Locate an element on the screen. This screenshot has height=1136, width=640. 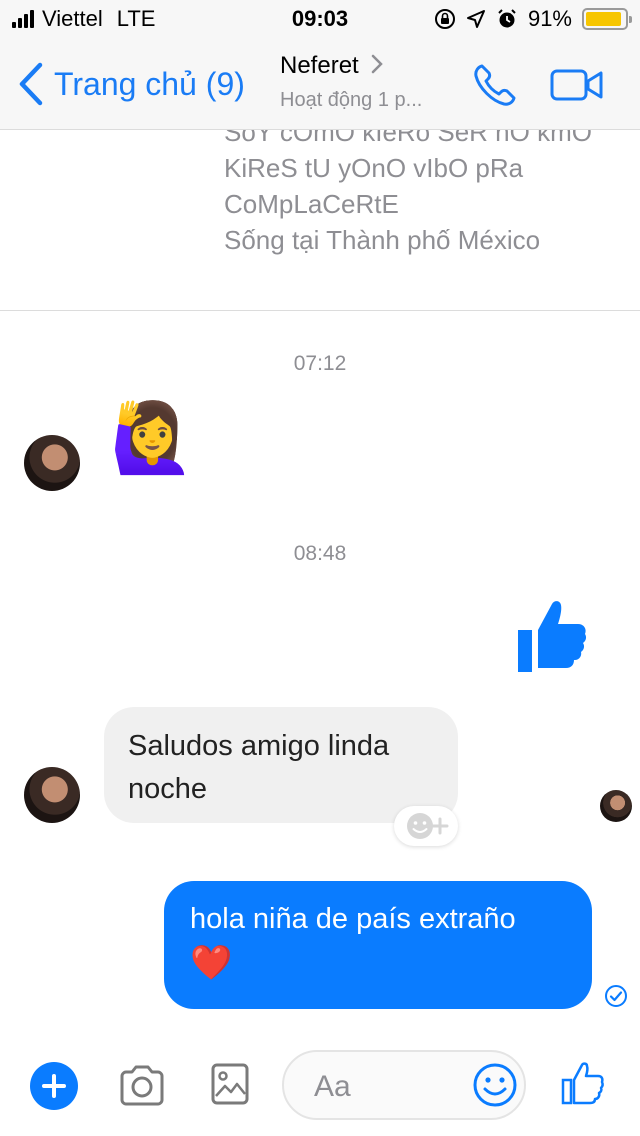
smiley-plus-icon is located at coordinates (428, 826).